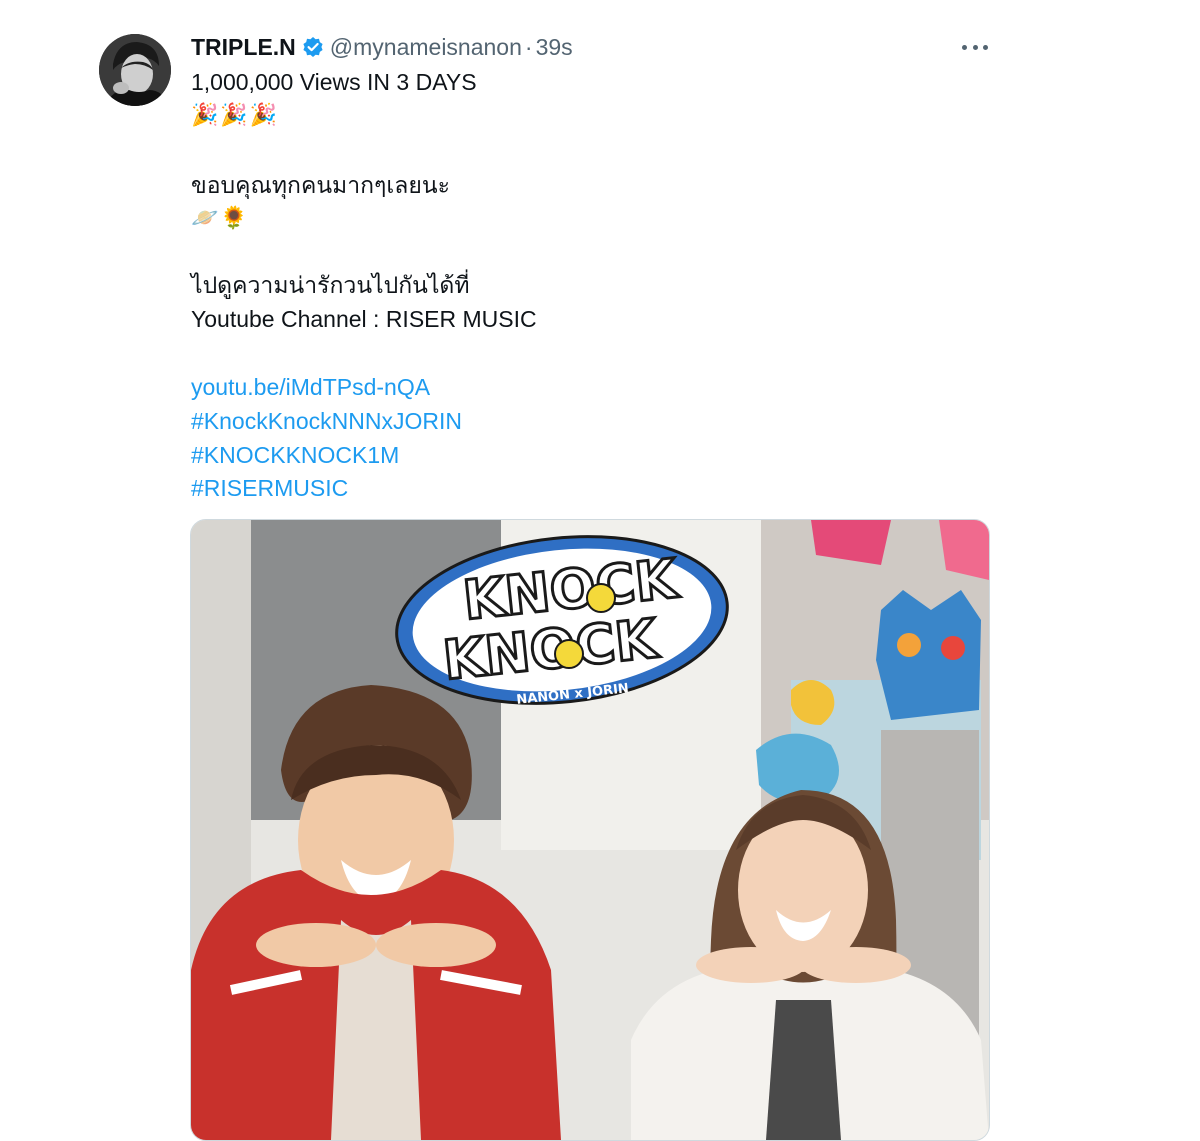  What do you see at coordinates (426, 47) in the screenshot?
I see `author-handle: @mynameisnanon` at bounding box center [426, 47].